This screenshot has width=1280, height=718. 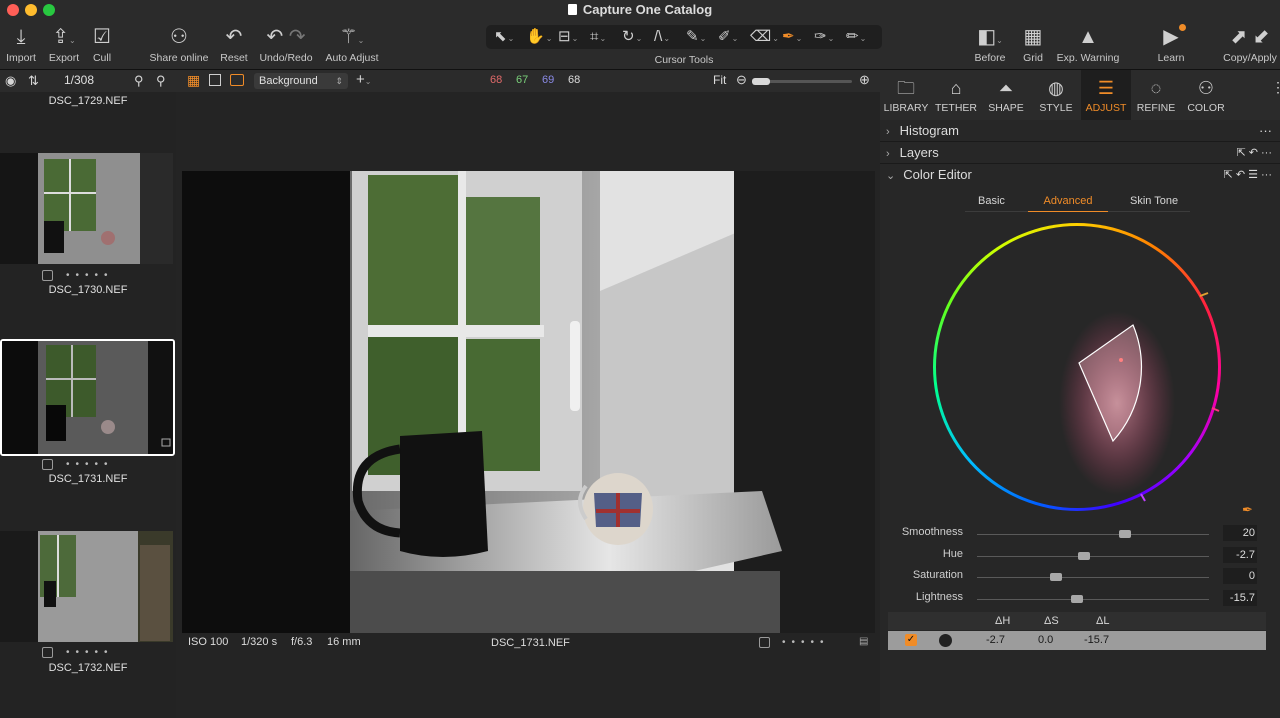 What do you see at coordinates (49, 10) in the screenshot?
I see `zoom-window-button` at bounding box center [49, 10].